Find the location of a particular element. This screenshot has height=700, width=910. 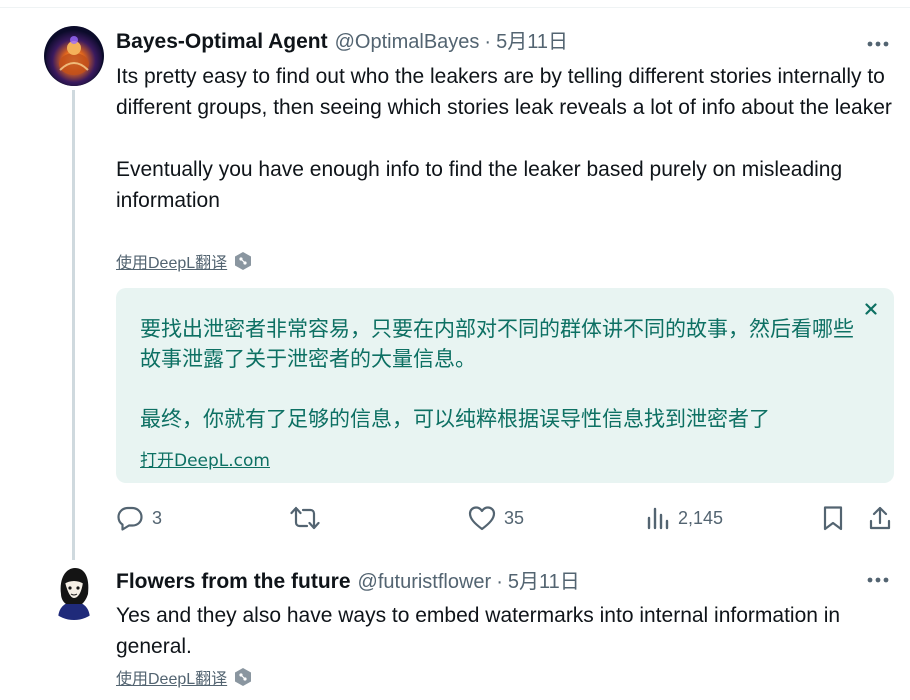

share-icon is located at coordinates (880, 518).